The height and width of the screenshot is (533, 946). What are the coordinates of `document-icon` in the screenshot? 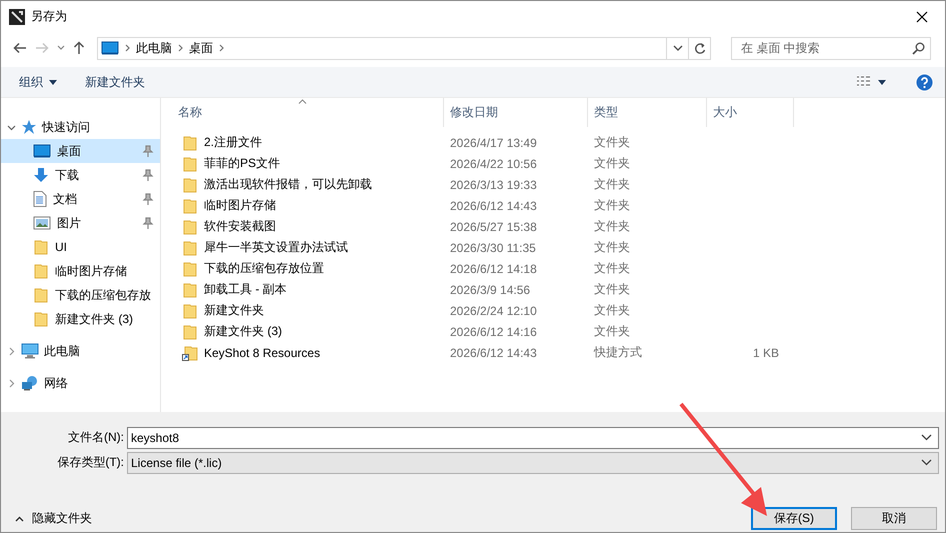 It's located at (40, 199).